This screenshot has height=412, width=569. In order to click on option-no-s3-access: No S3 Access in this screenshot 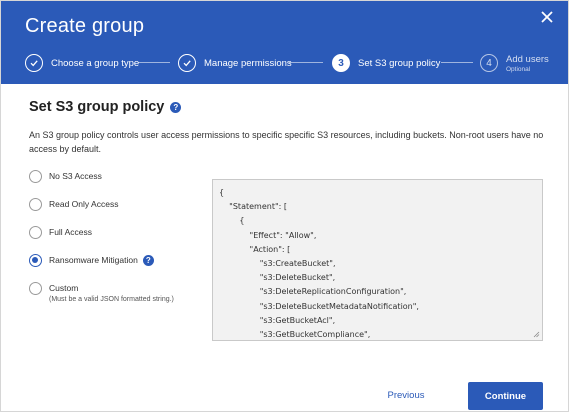, I will do `click(65, 176)`.